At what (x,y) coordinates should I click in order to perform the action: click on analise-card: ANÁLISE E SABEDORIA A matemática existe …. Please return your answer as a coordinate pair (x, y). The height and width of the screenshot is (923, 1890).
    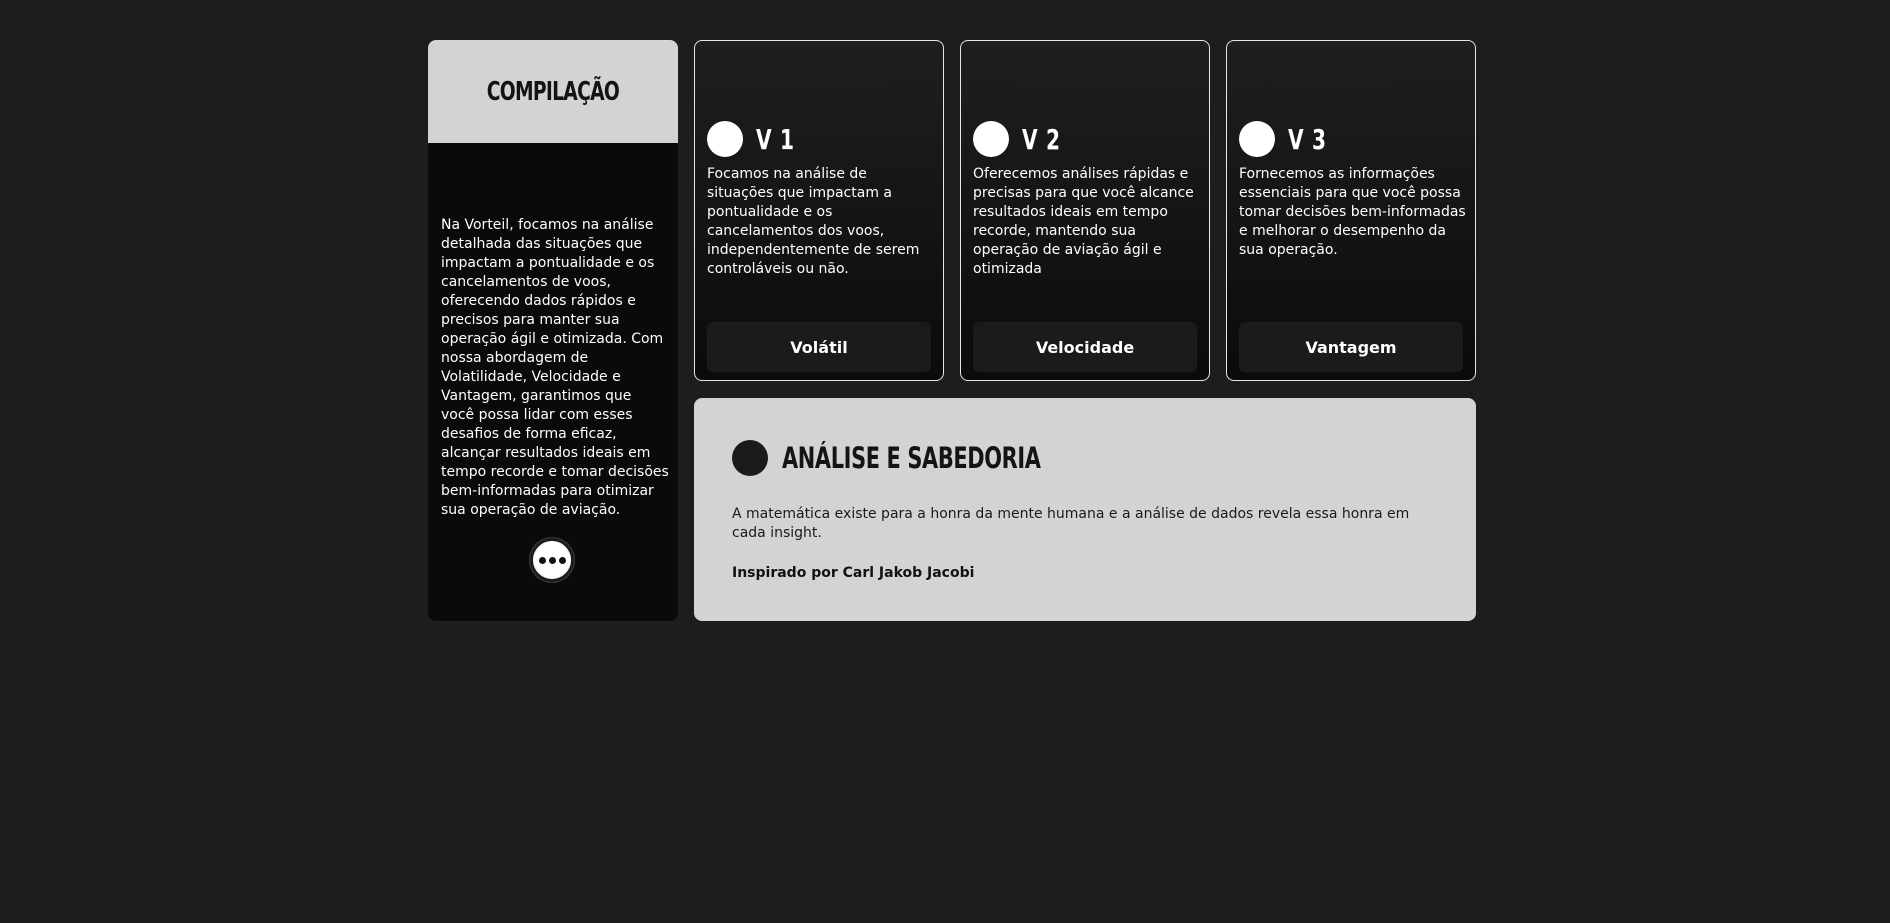
    Looking at the image, I should click on (1085, 509).